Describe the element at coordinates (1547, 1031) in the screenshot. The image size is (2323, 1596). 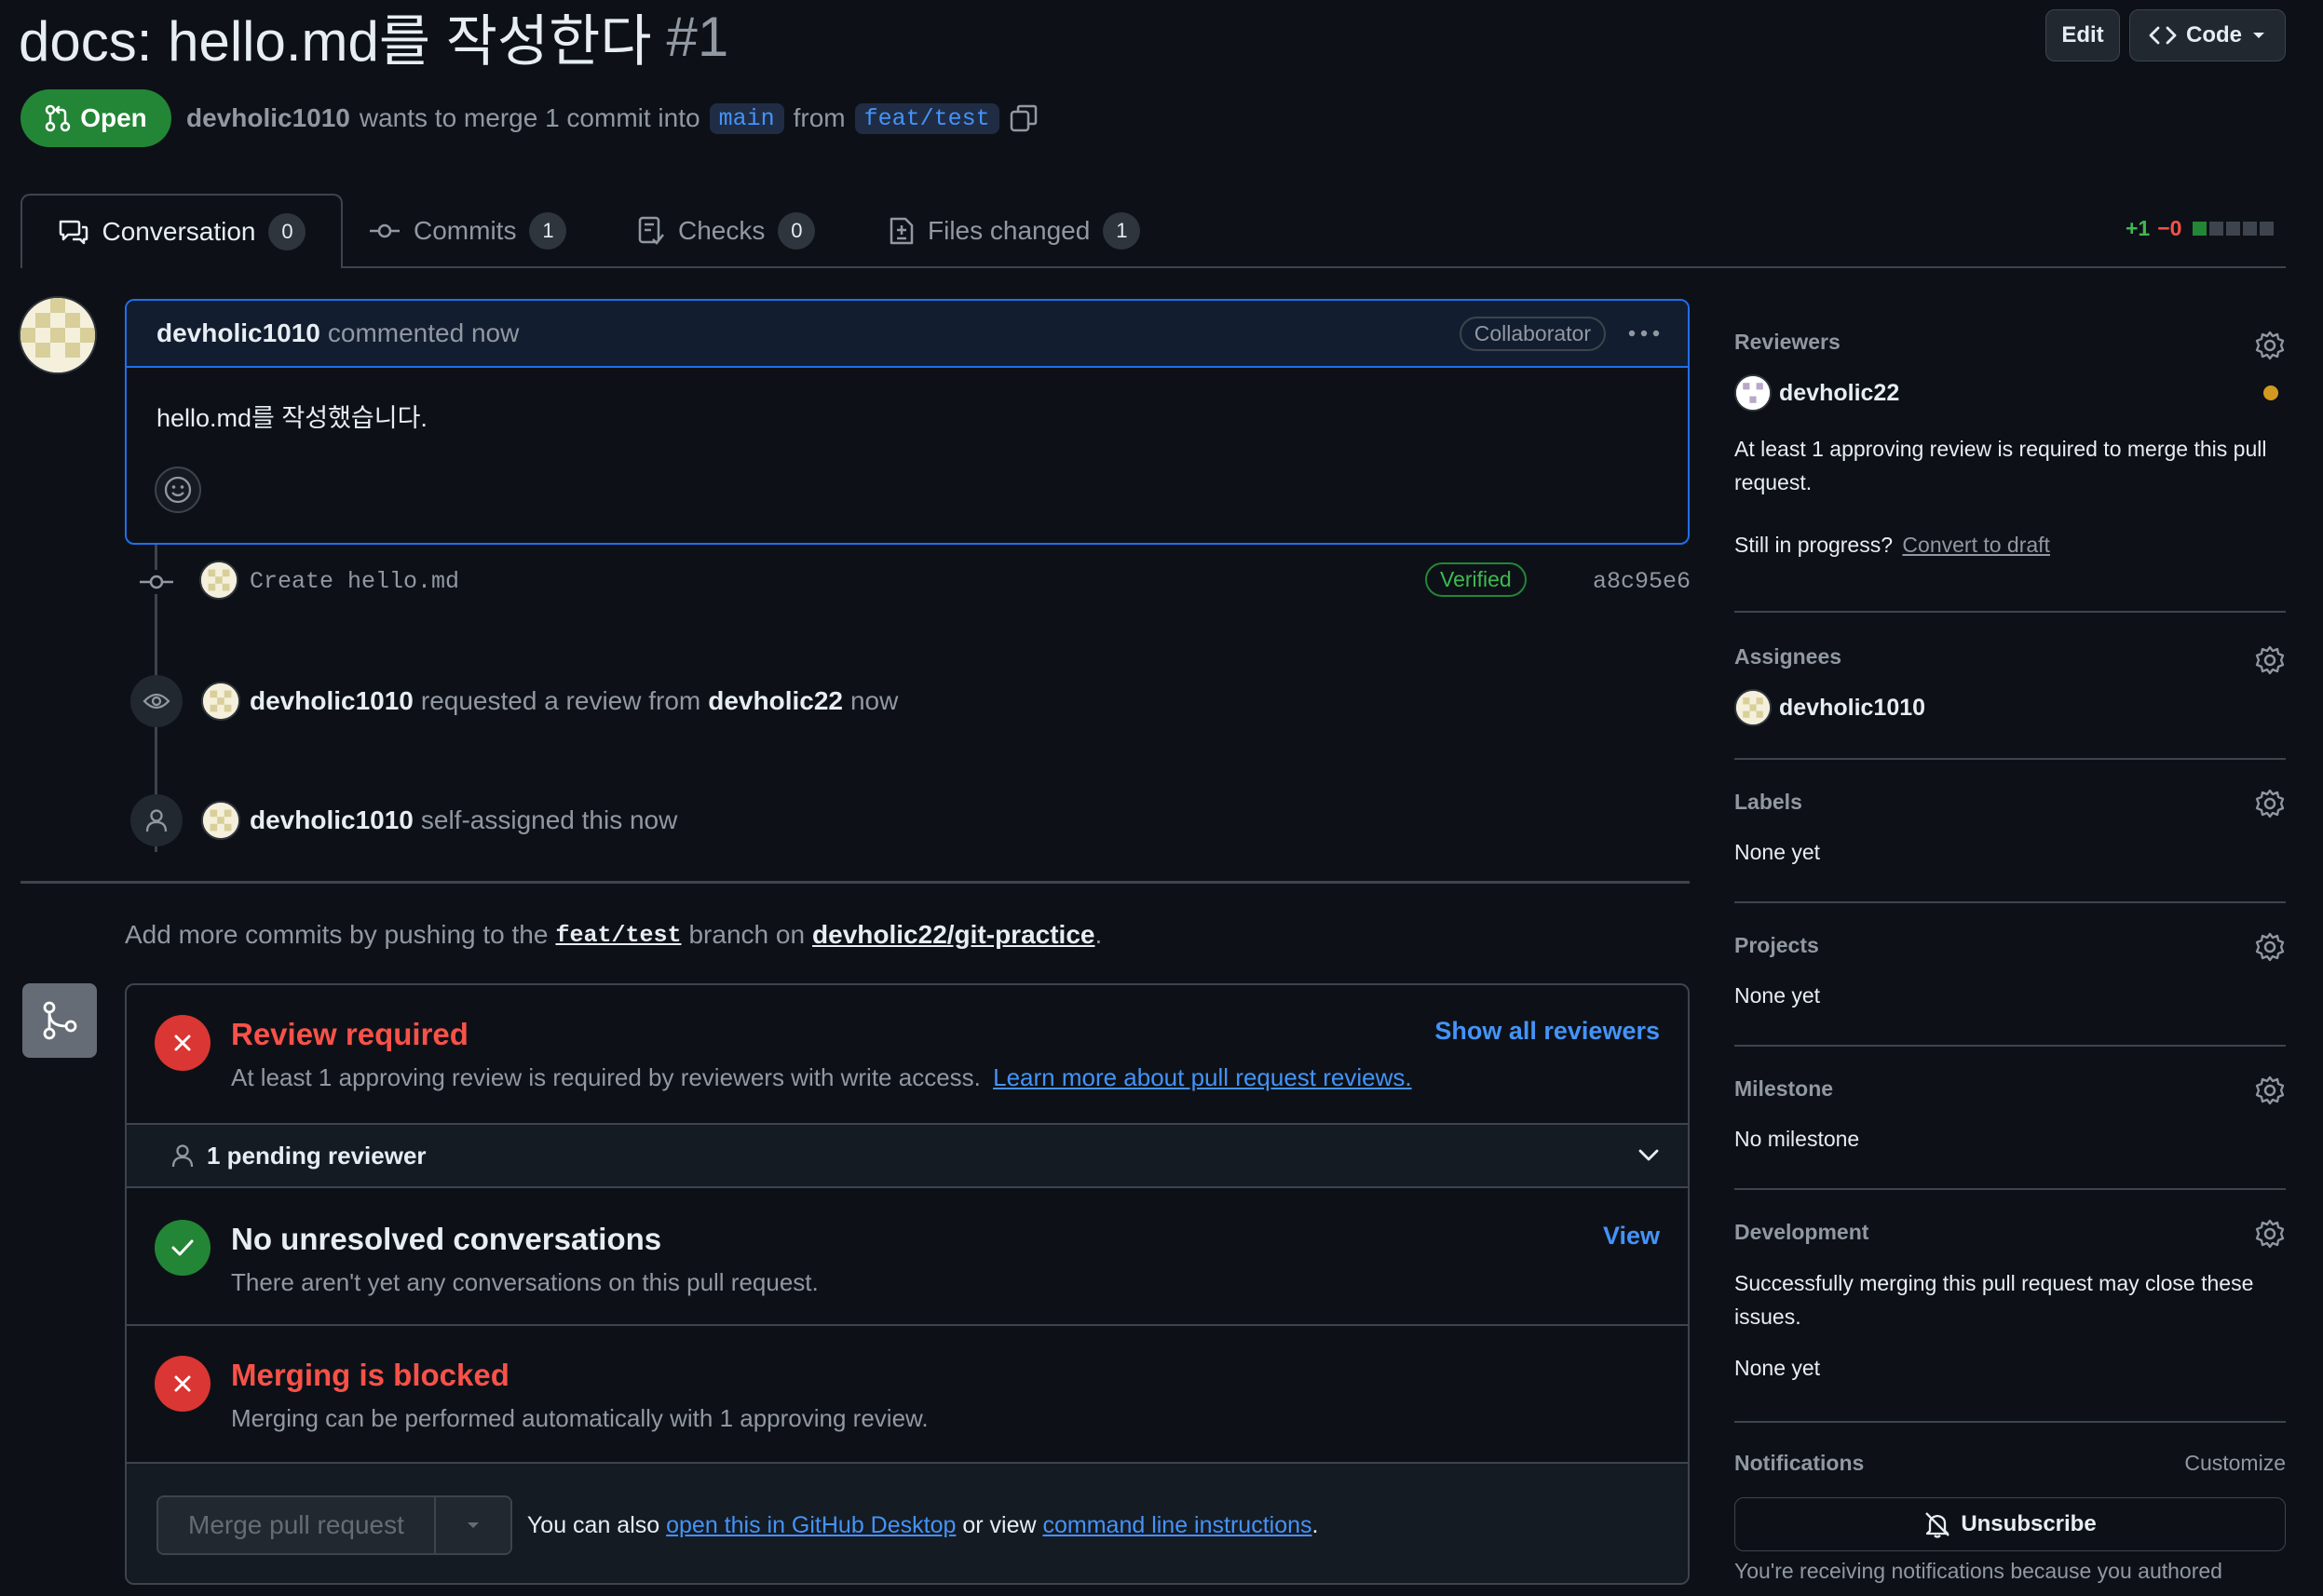
I see `show-all-reviewers-link: Show all reviewers` at that location.